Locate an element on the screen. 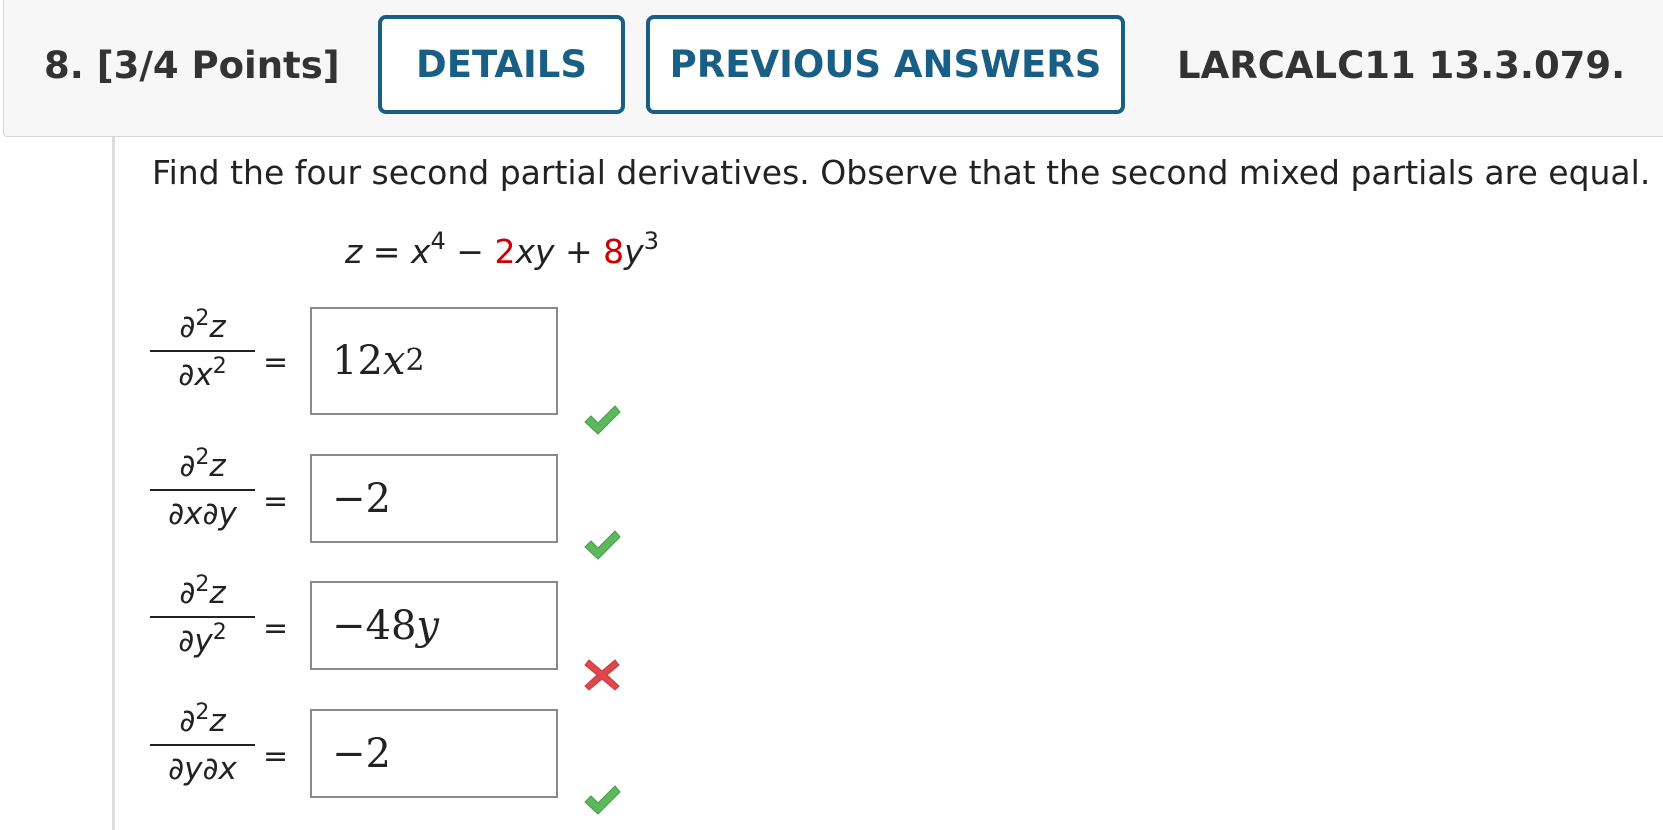 Image resolution: width=1663 pixels, height=830 pixels. question-title: 8. [3/4 Points] is located at coordinates (192, 65).